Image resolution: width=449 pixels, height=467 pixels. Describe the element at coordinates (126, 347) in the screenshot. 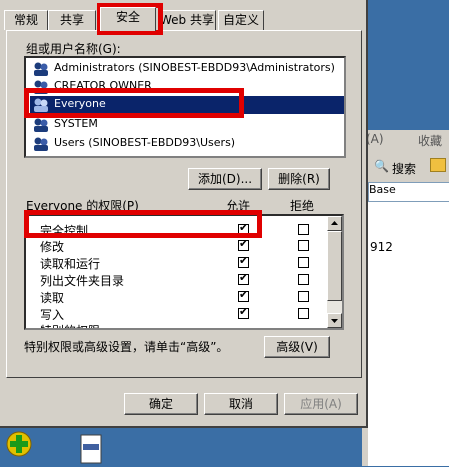

I see `advanced-hint: 特别权限或高级设置，请单击“高级”。` at that location.